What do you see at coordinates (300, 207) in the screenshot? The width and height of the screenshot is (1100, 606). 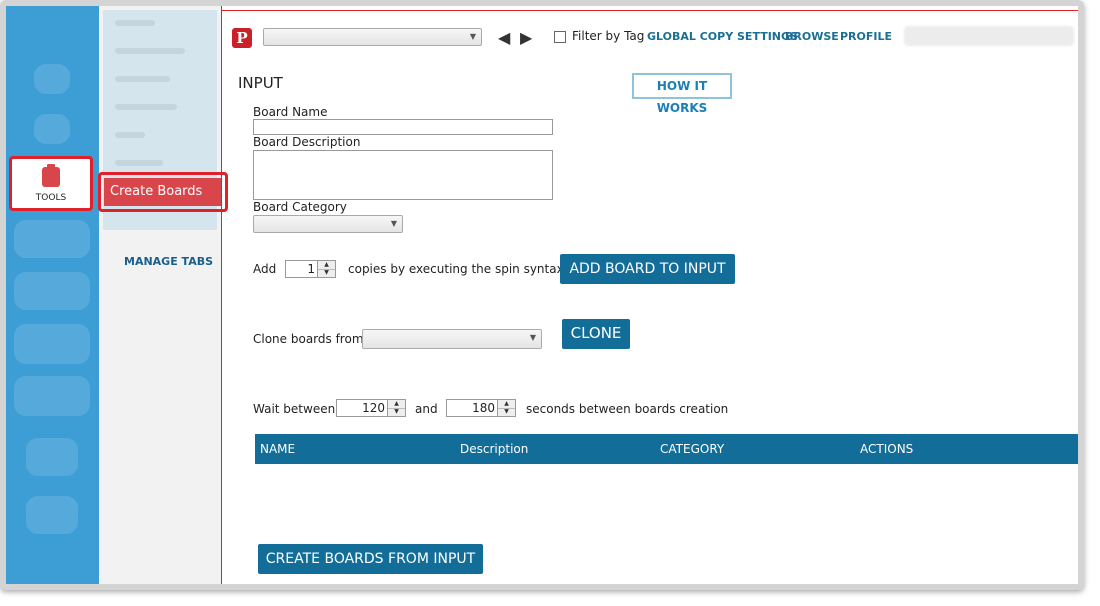 I see `board-category-label: Board Category` at bounding box center [300, 207].